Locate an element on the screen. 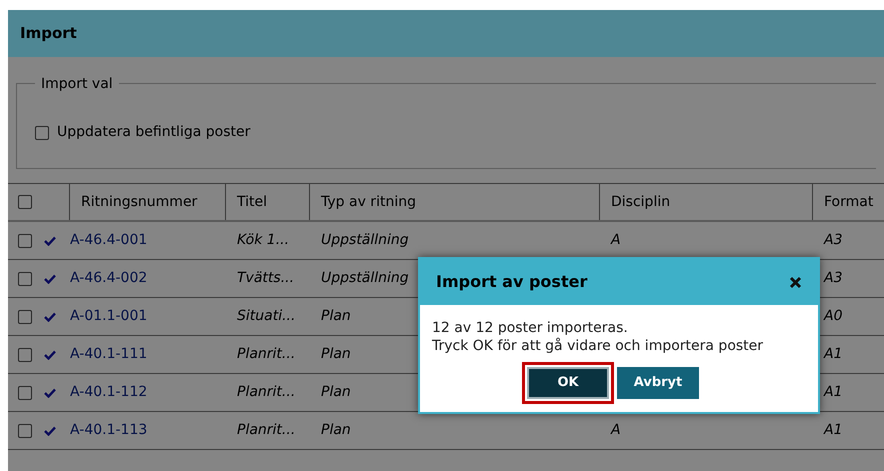  drawing-number-link: A-40.1-112 is located at coordinates (109, 392).